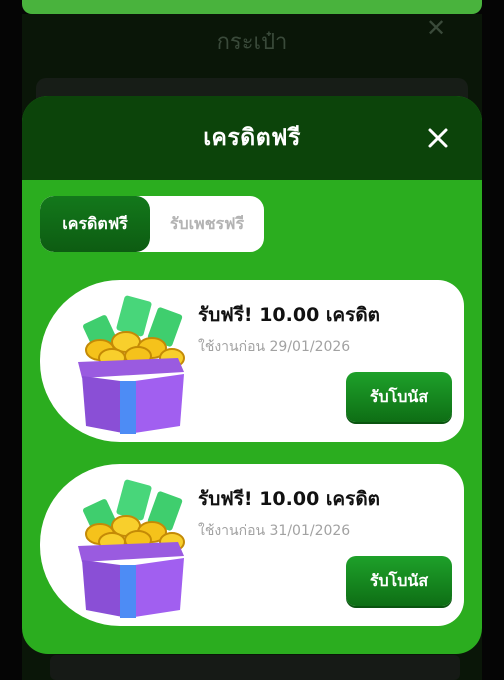 This screenshot has height=680, width=504. Describe the element at coordinates (436, 28) in the screenshot. I see `background-close-icon: ✕` at that location.